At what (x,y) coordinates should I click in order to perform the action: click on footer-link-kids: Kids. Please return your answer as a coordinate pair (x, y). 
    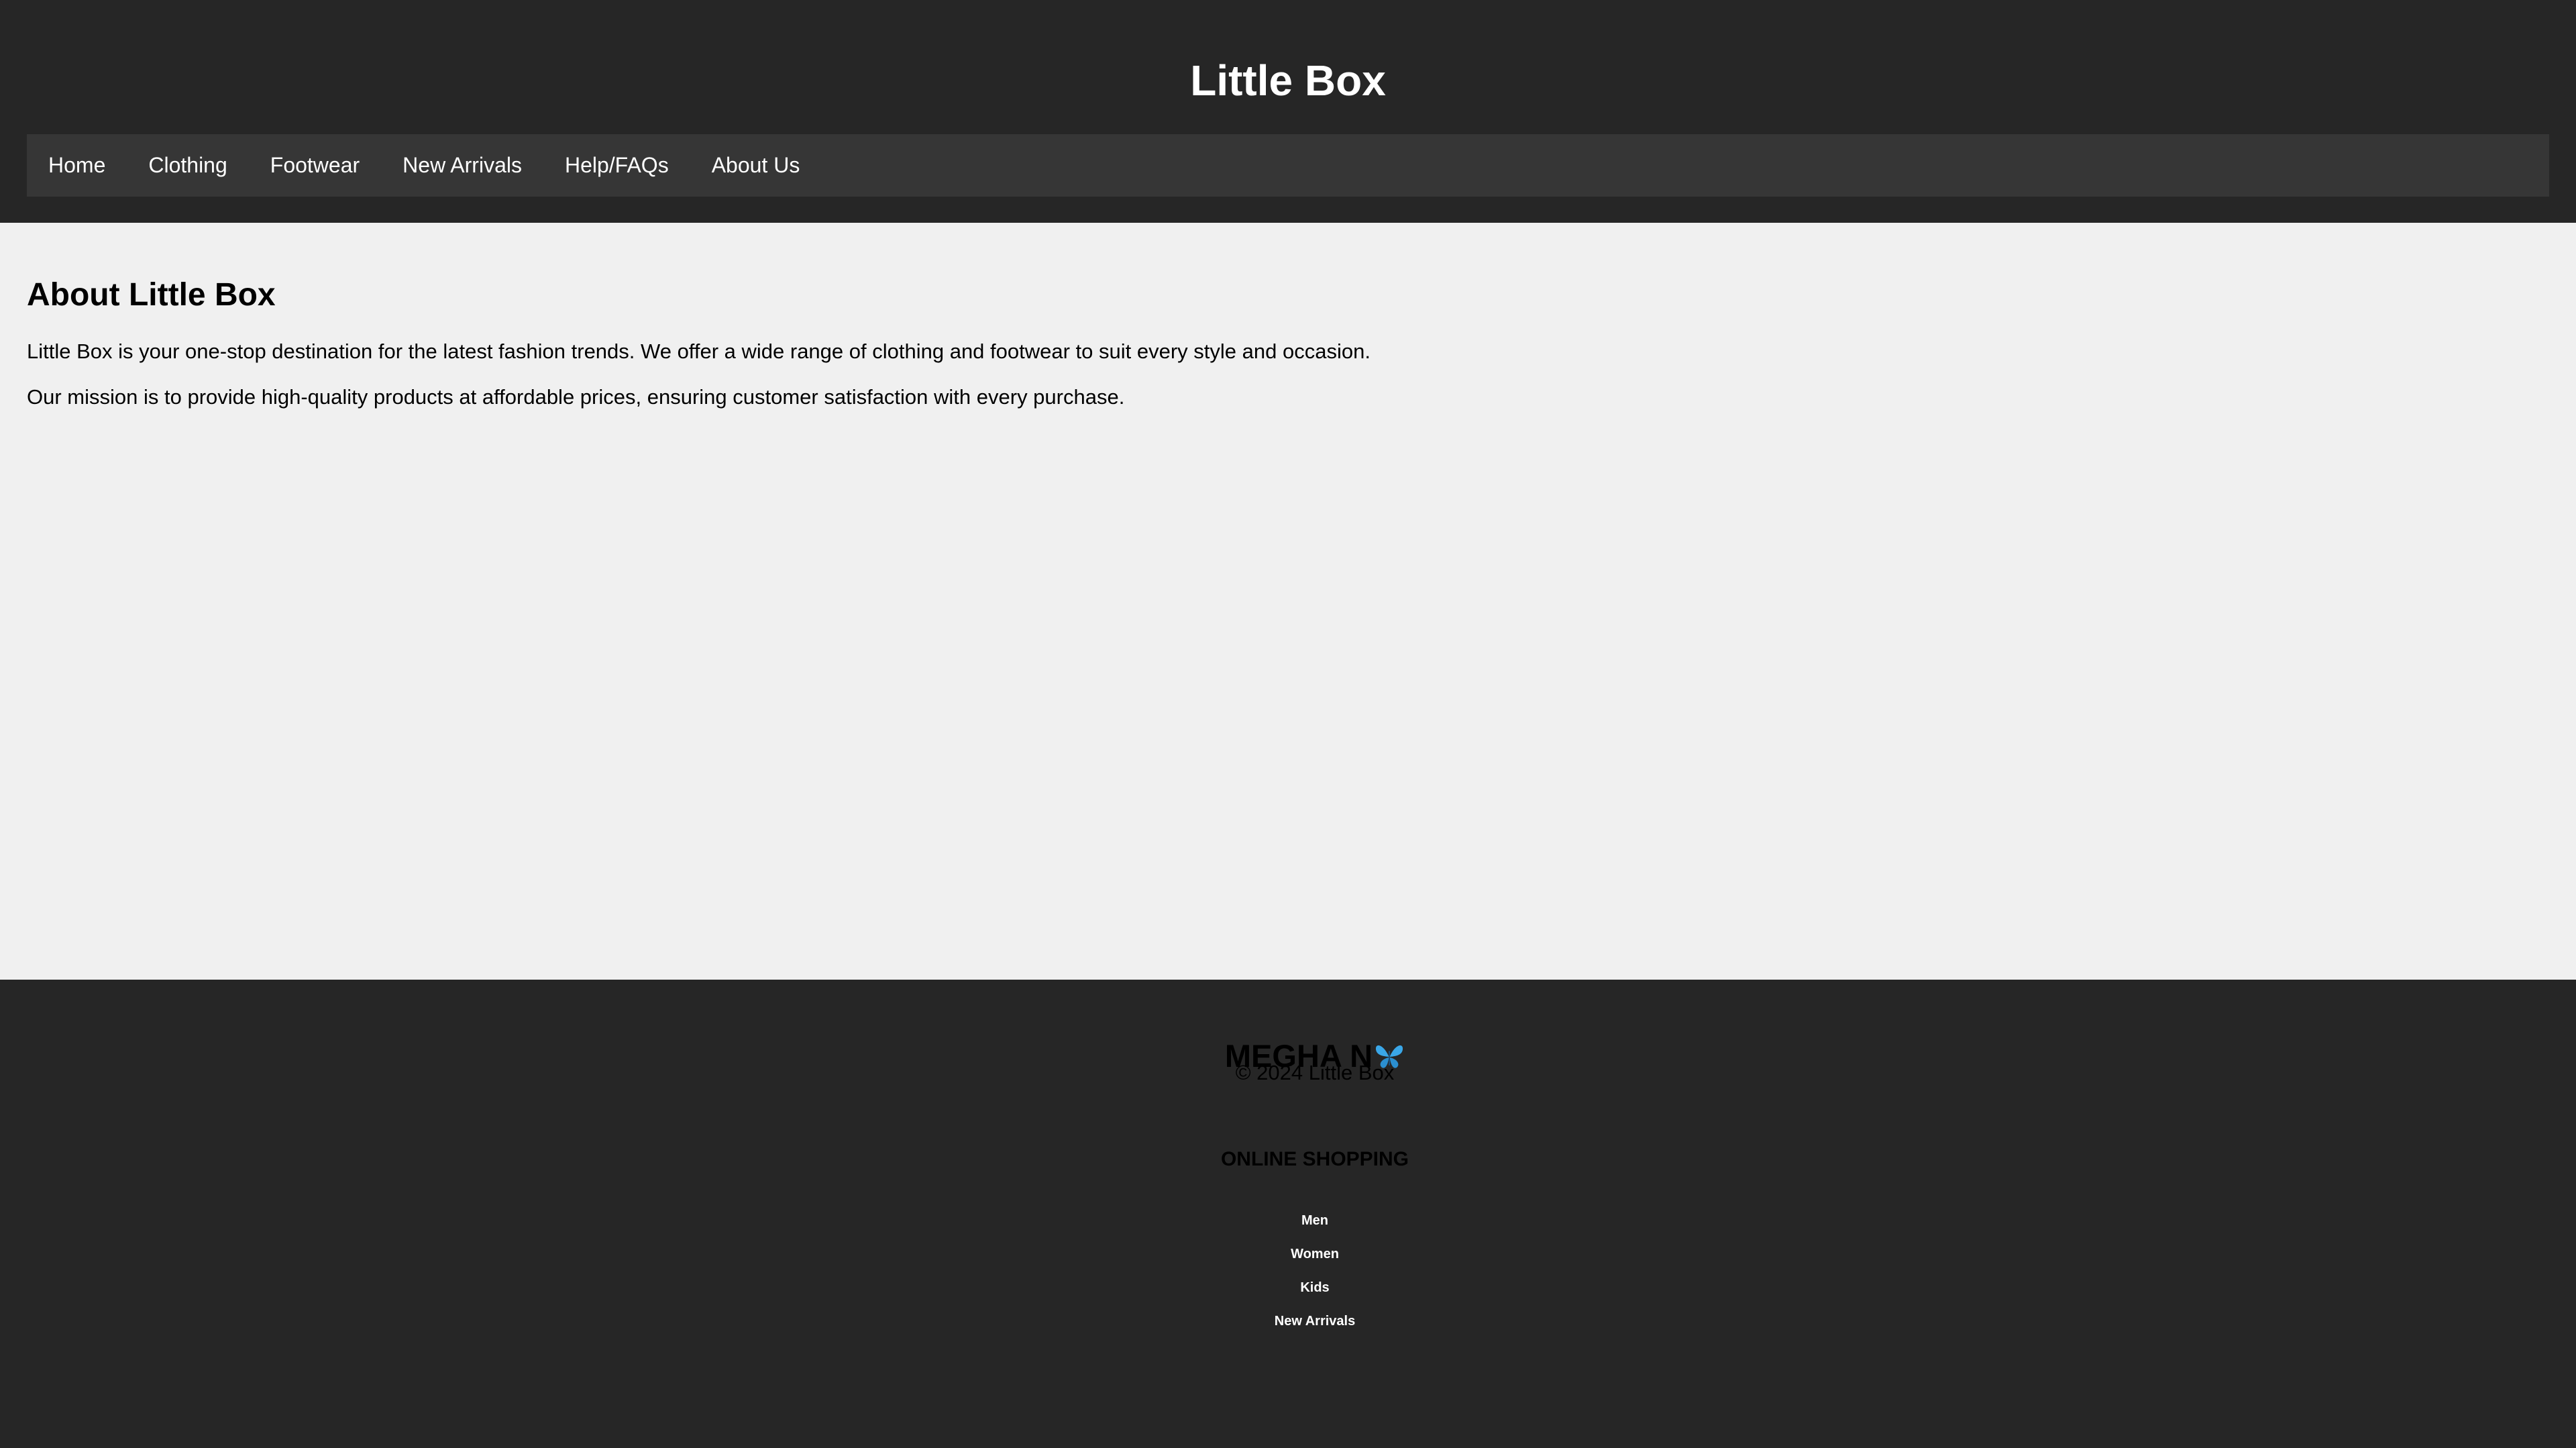
    Looking at the image, I should click on (1288, 1287).